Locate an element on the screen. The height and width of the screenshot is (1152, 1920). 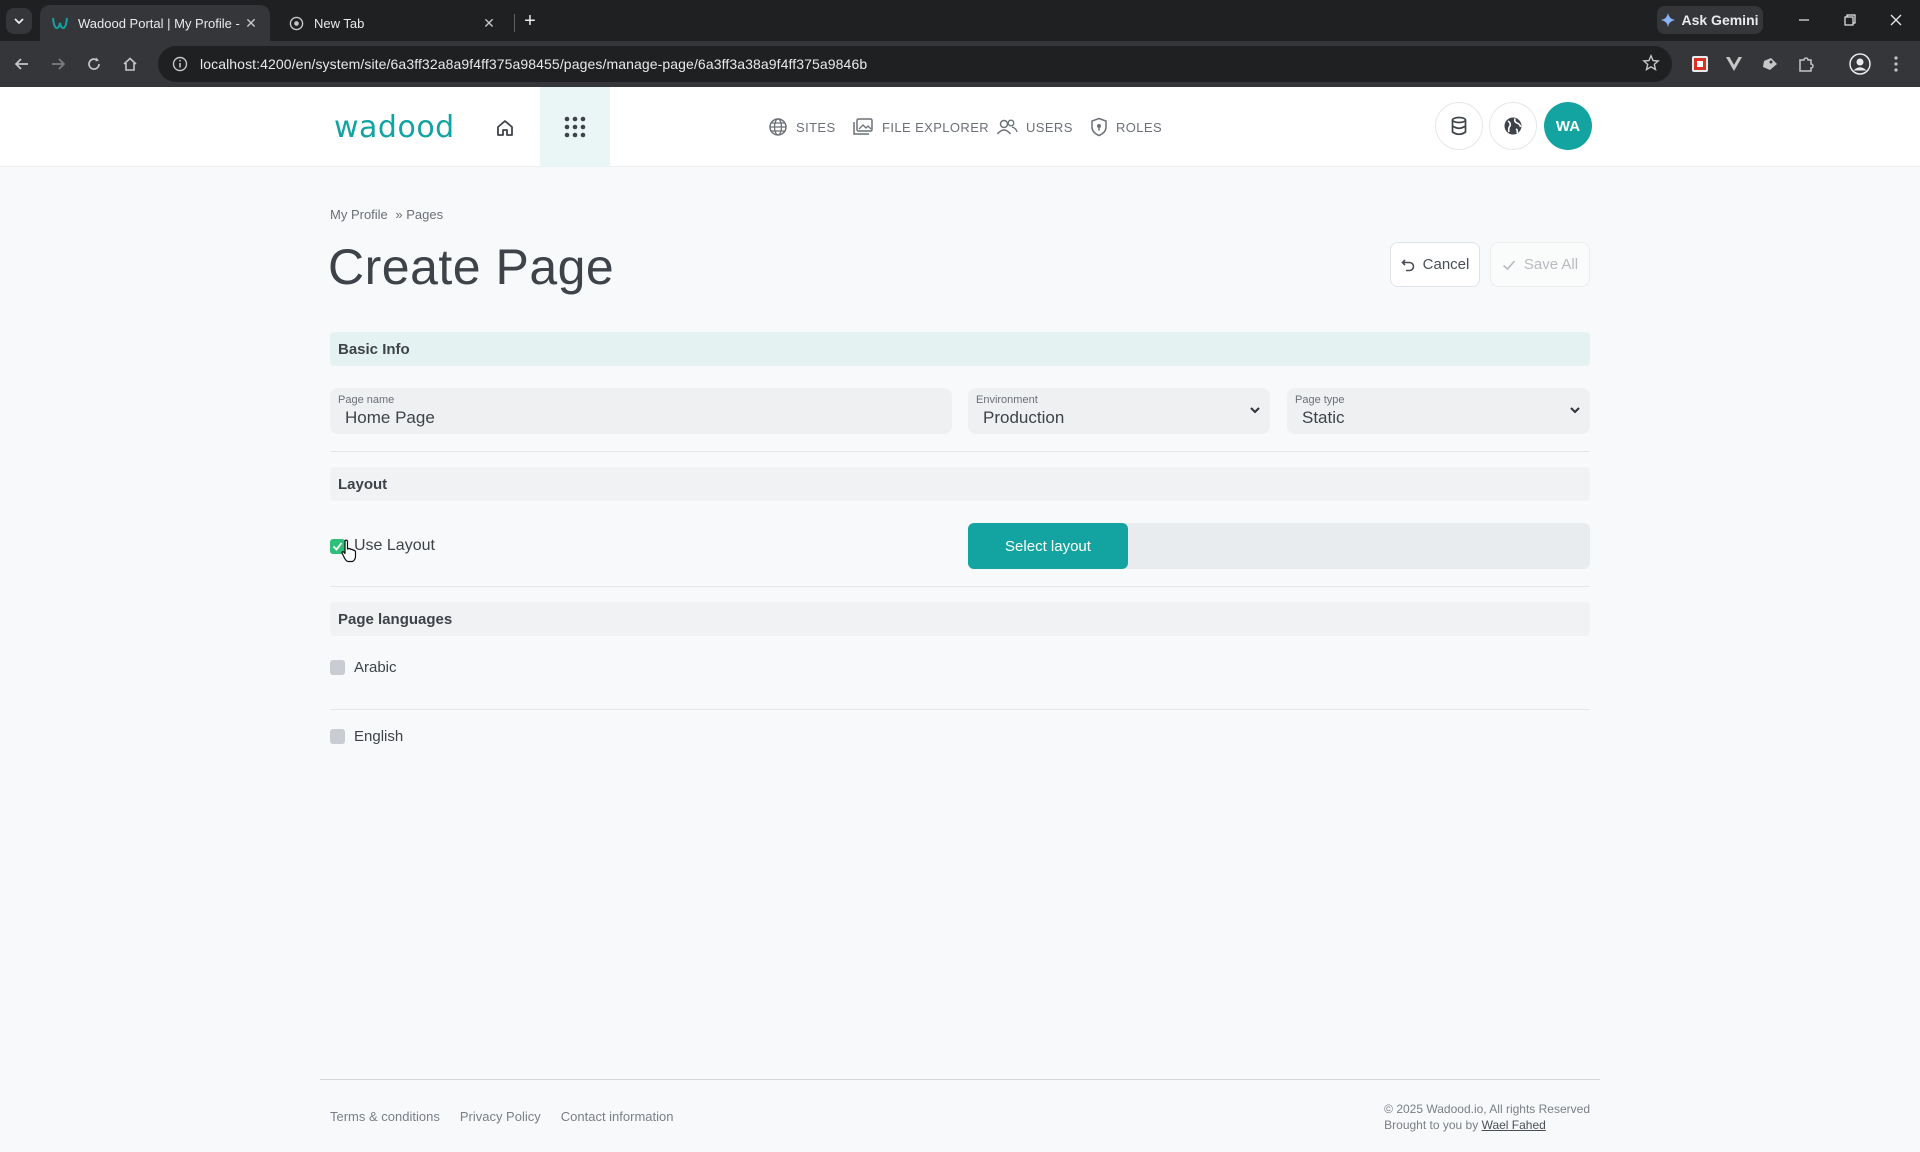
new-tab-button: + is located at coordinates (530, 21).